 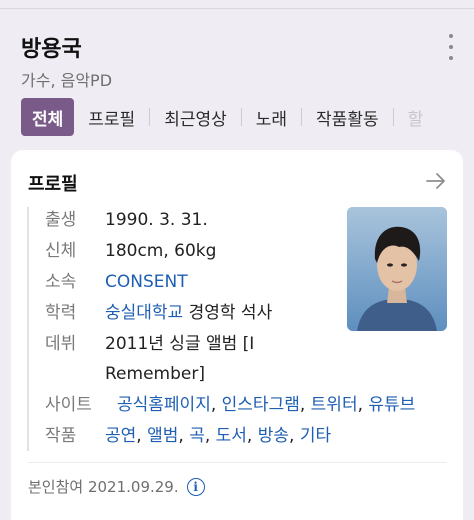 I want to click on profile-photo, so click(x=397, y=269).